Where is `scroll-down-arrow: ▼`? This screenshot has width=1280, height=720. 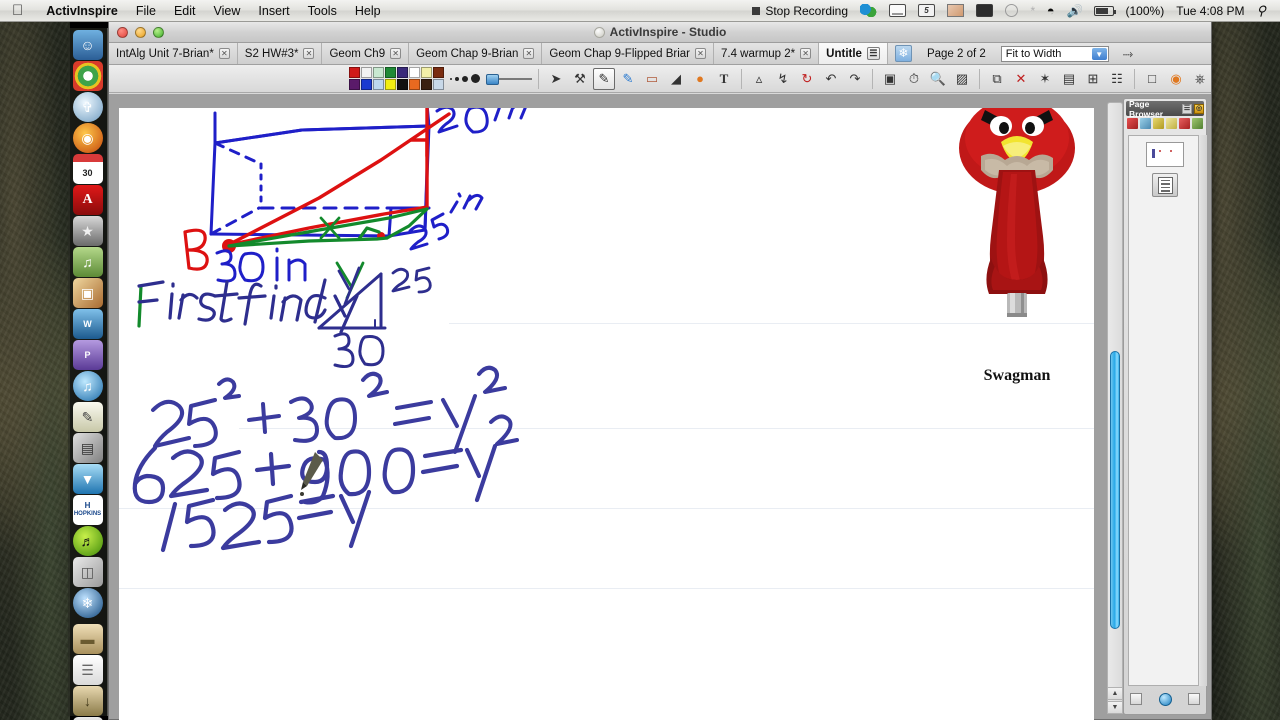
scroll-down-arrow: ▼ is located at coordinates (1115, 707).